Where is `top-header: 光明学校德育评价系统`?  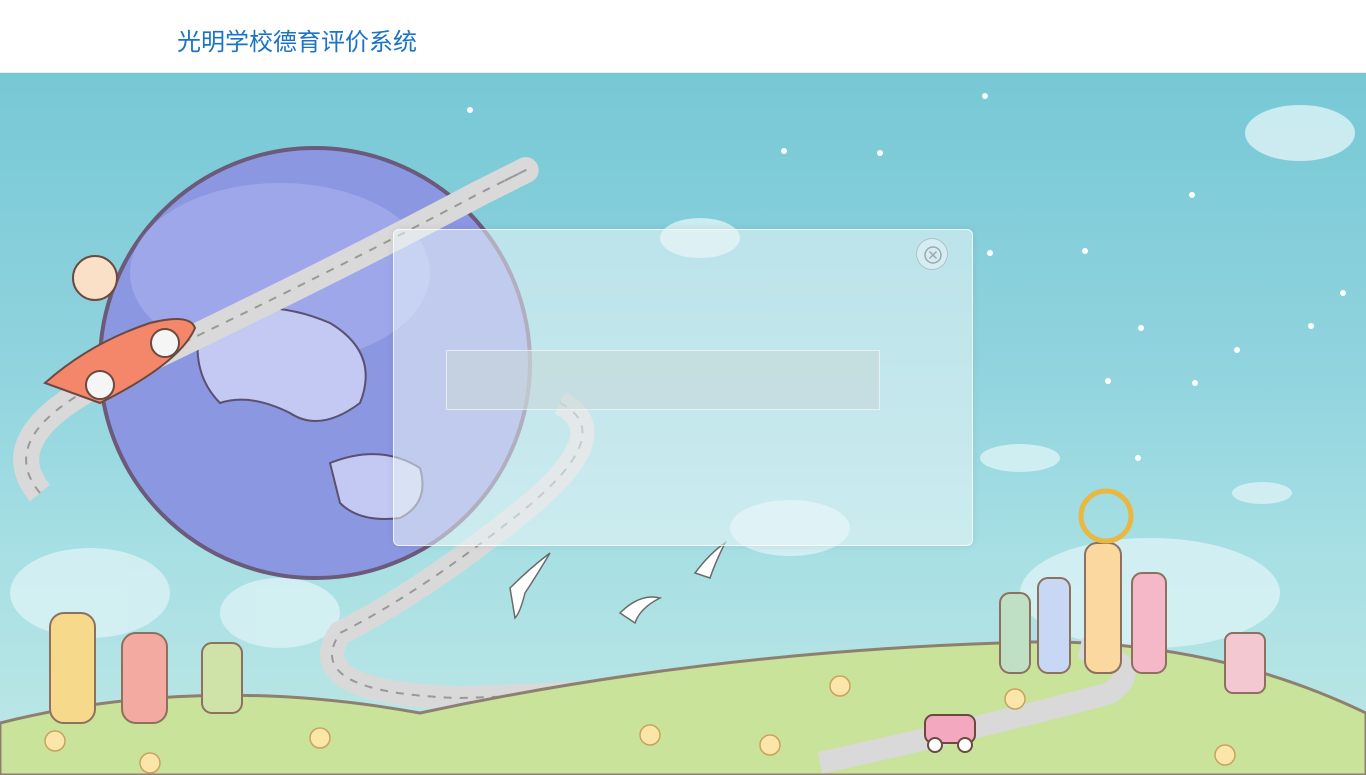 top-header: 光明学校德育评价系统 is located at coordinates (683, 36).